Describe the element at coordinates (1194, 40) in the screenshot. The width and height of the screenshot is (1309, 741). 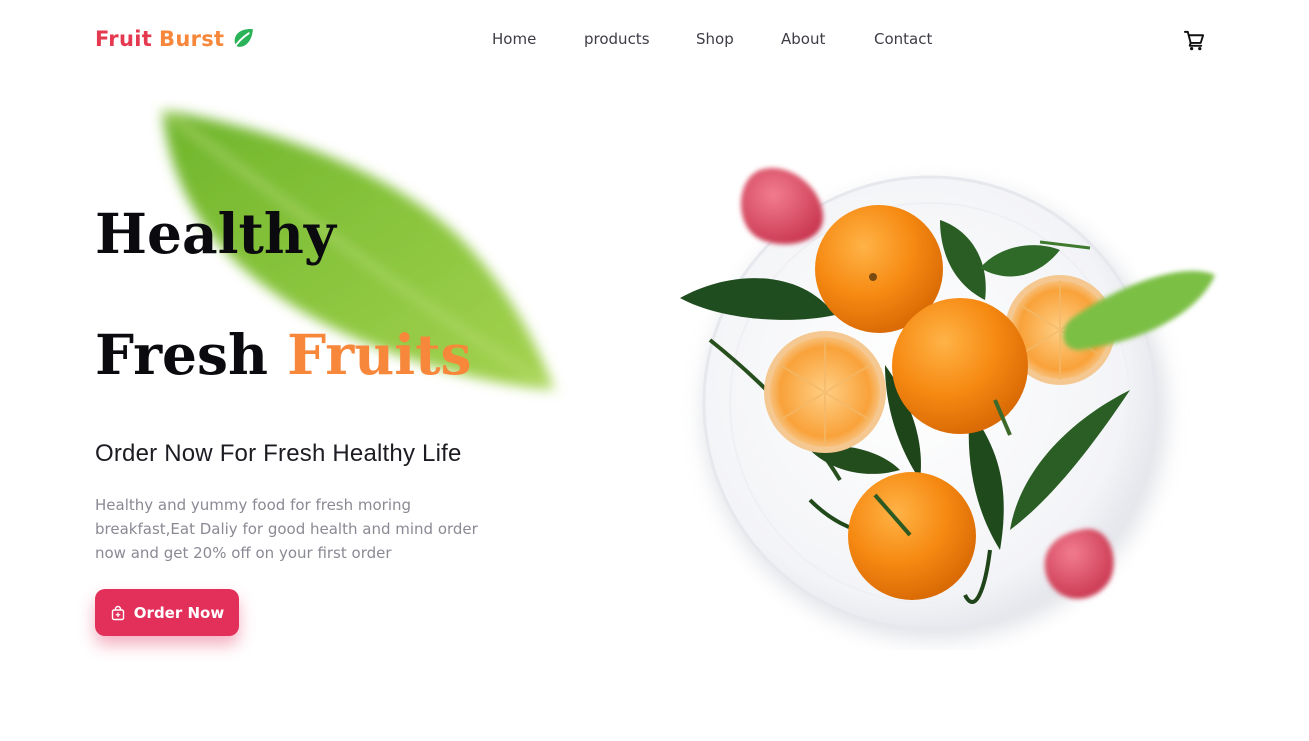
I see `cart-icon` at that location.